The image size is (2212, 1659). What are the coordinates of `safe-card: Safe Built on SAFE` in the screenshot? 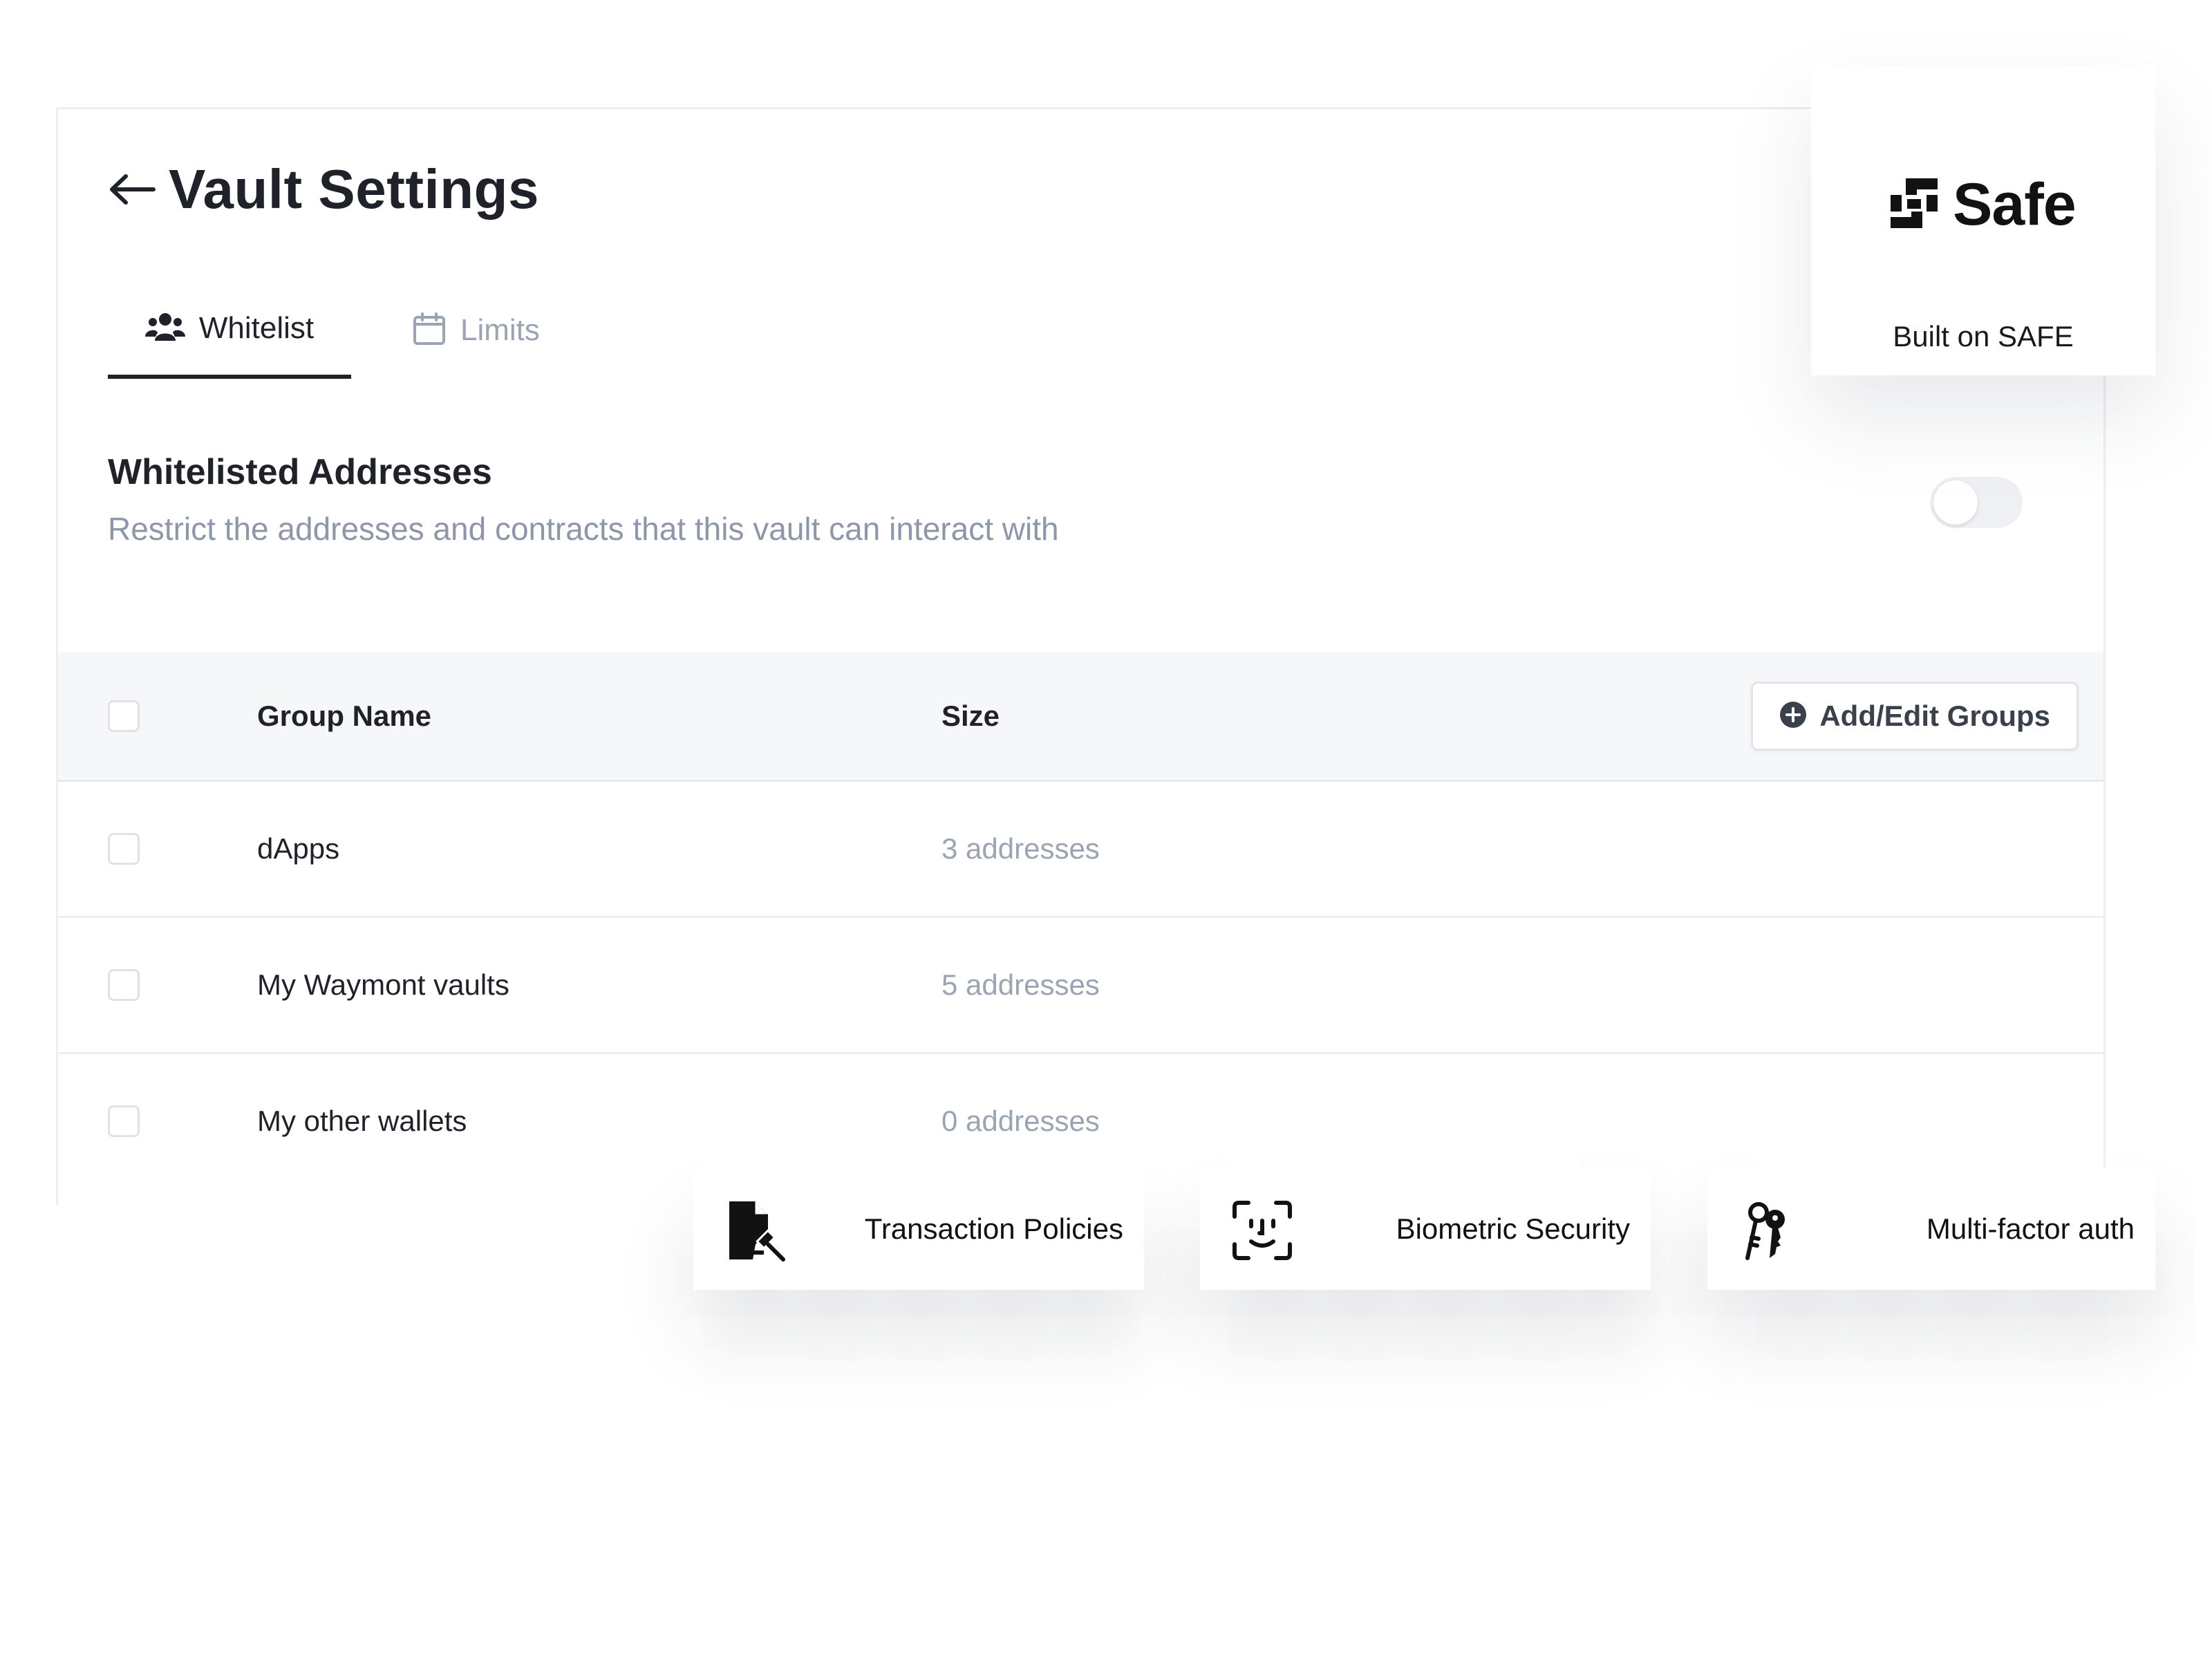 It's located at (1983, 221).